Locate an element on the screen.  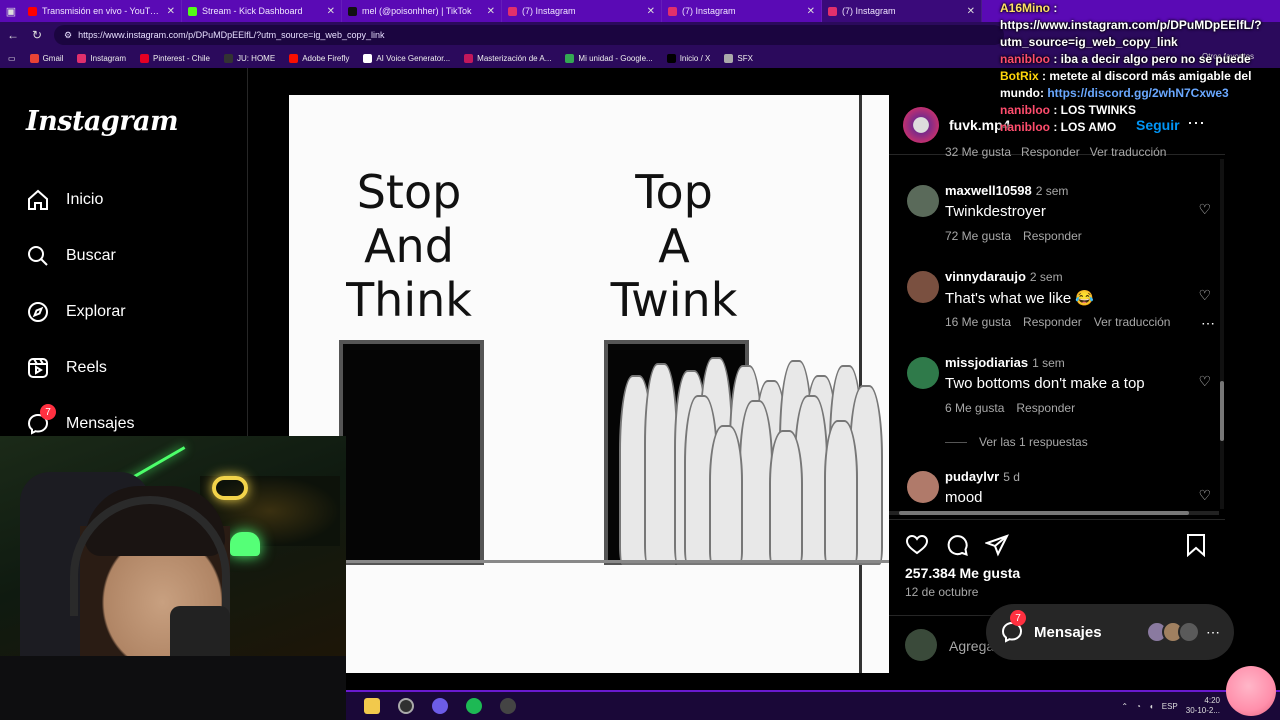
crowd-person is located at coordinates (726, 495).